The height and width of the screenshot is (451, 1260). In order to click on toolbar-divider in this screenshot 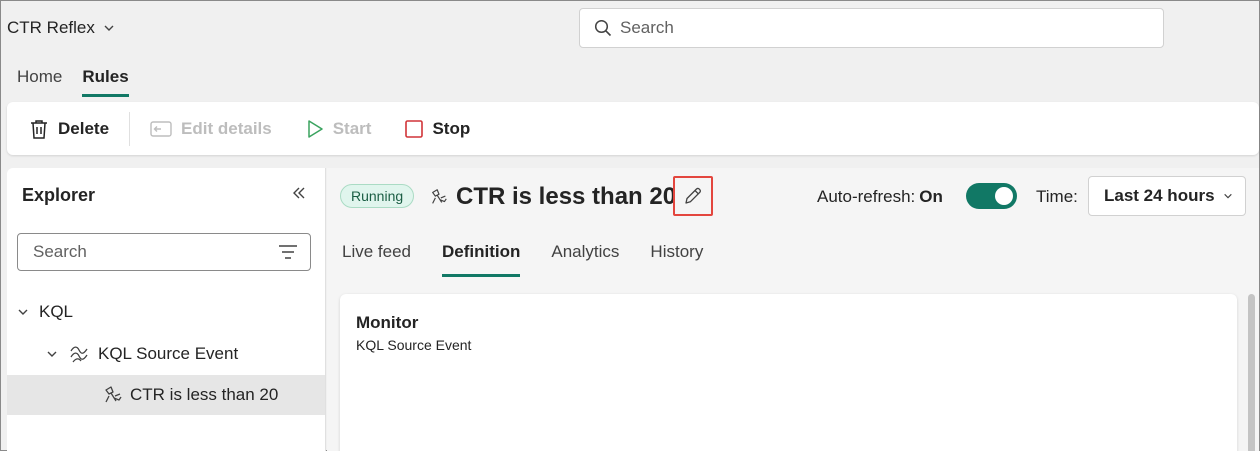, I will do `click(130, 128)`.